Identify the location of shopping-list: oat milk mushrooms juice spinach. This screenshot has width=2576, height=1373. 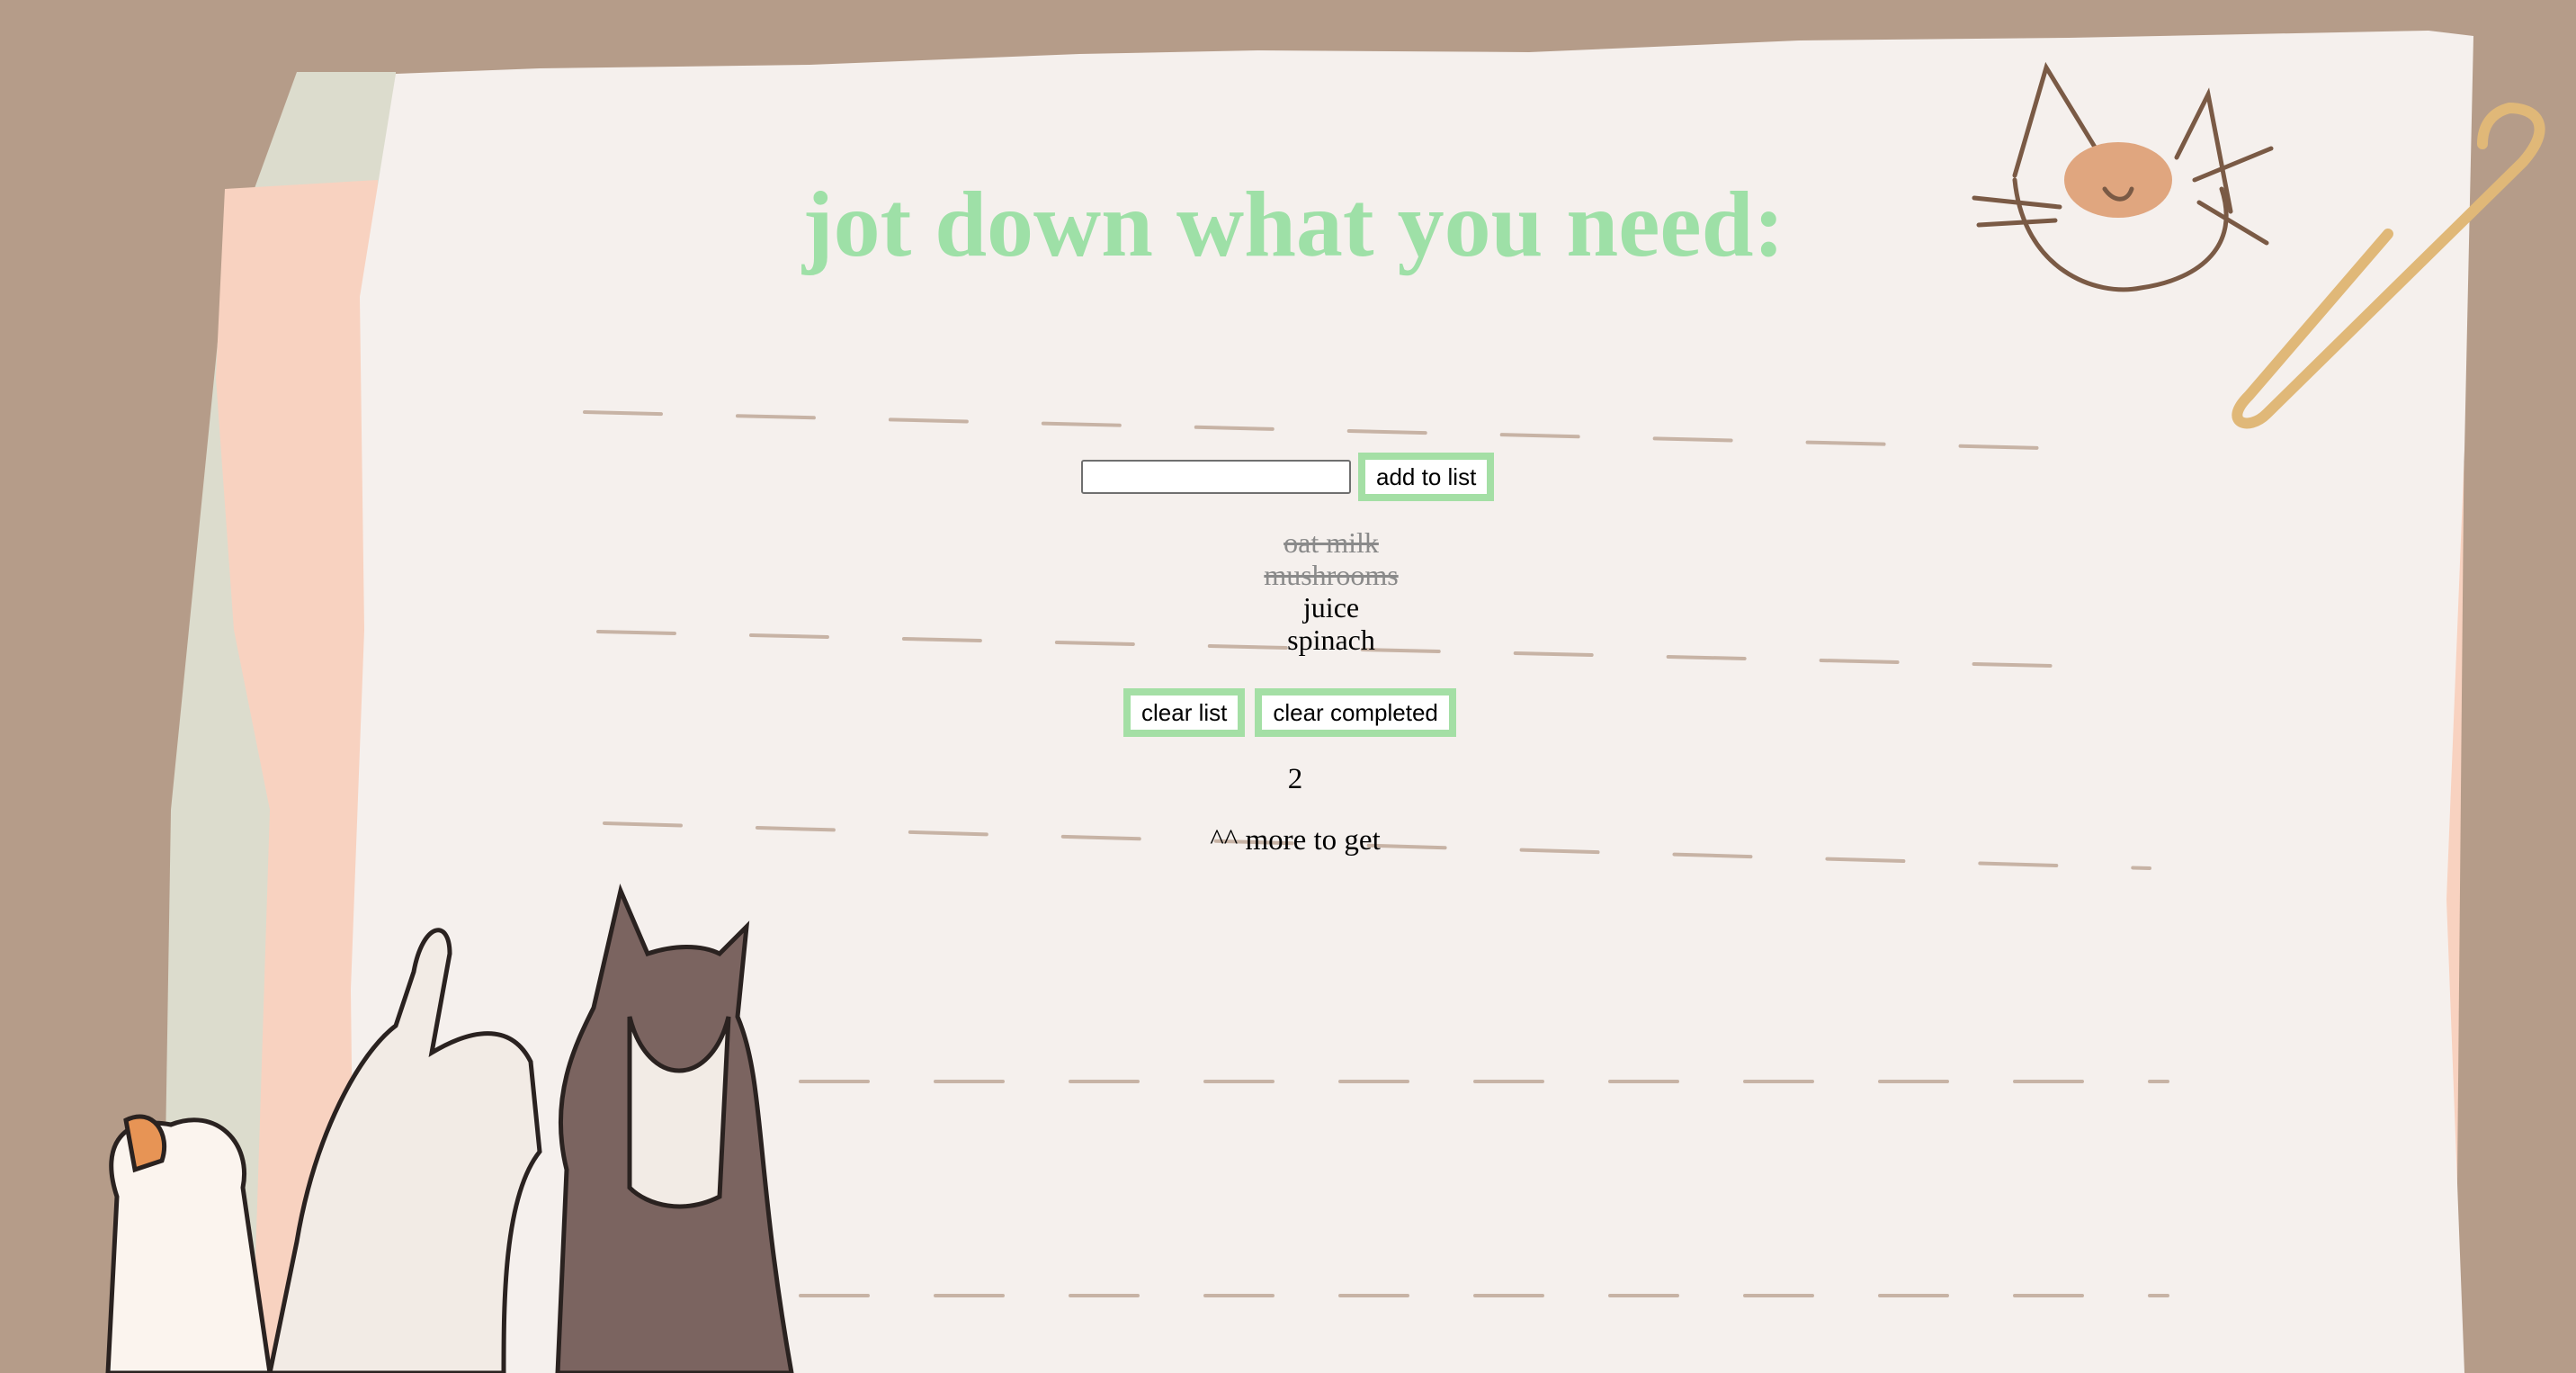
(1331, 591).